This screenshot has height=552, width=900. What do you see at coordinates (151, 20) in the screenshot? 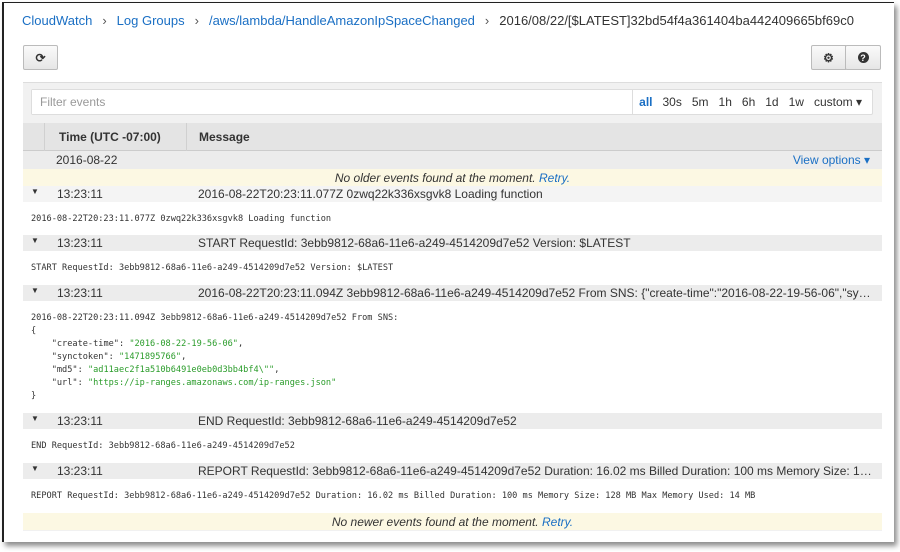
I see `breadcrumb-log-groups: Log Groups` at bounding box center [151, 20].